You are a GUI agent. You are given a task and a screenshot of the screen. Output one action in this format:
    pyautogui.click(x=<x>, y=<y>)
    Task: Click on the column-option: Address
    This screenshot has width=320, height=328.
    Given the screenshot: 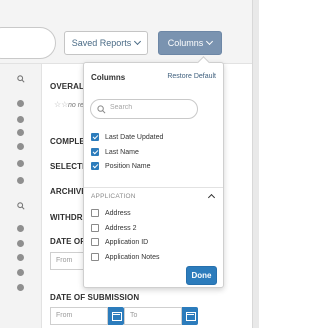 What is the action you would take?
    pyautogui.click(x=111, y=213)
    